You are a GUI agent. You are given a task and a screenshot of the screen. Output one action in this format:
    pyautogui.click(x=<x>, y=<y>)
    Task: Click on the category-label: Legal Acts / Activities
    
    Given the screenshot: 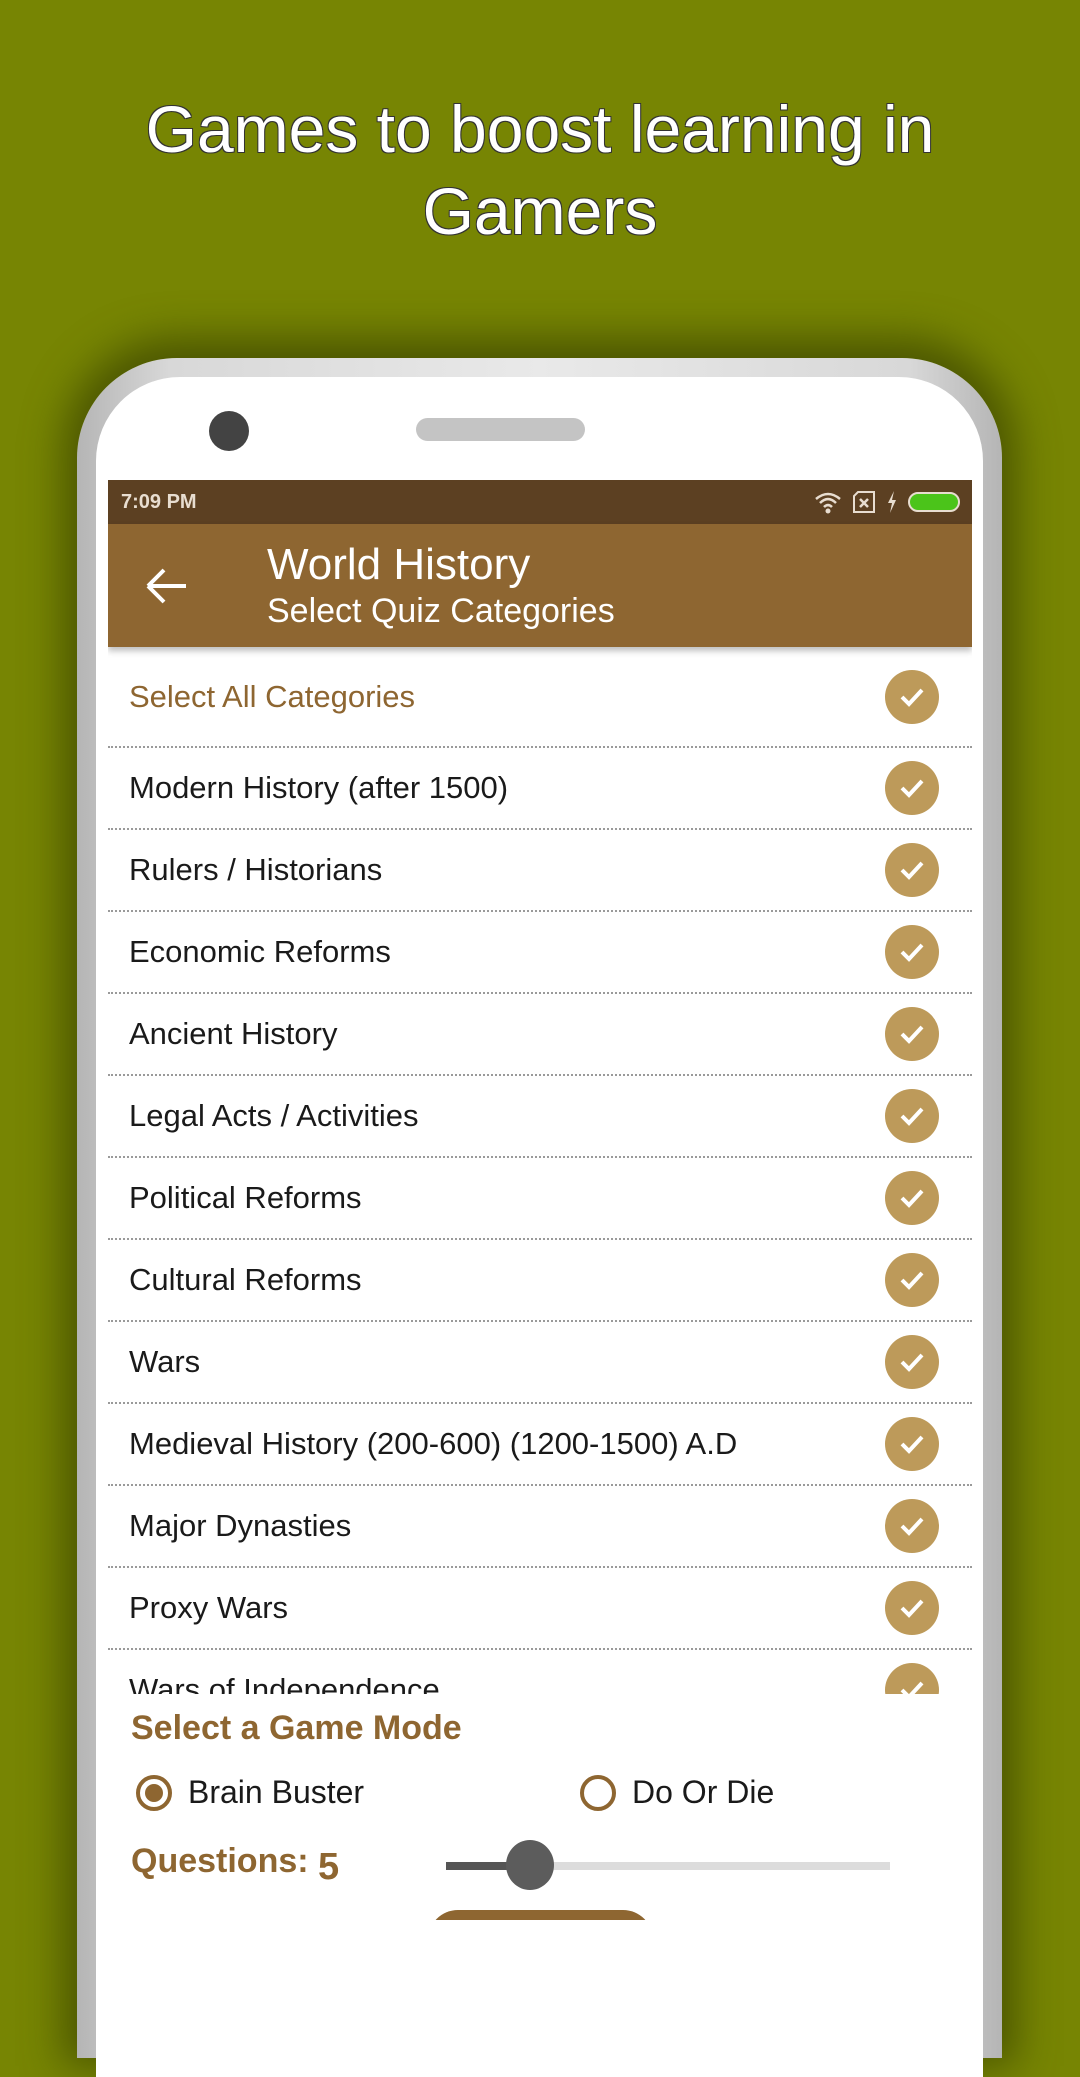 What is the action you would take?
    pyautogui.click(x=274, y=1115)
    